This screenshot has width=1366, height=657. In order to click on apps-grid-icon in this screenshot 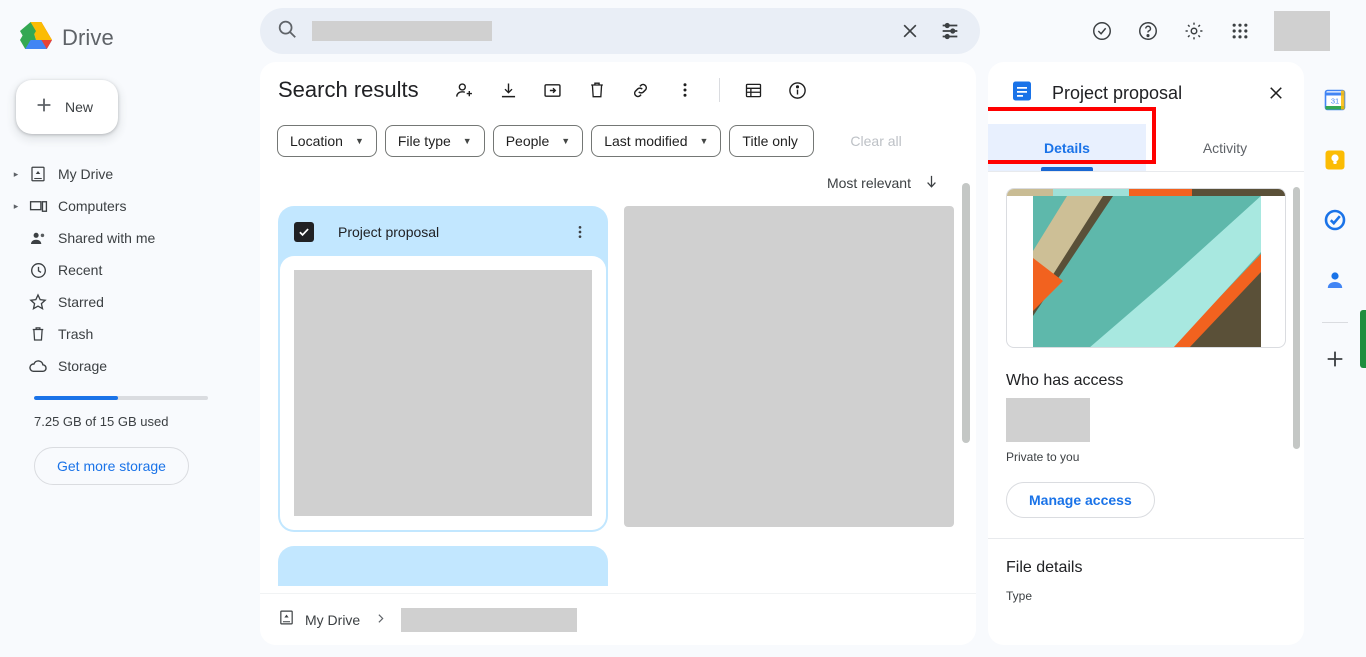, I will do `click(1240, 31)`.